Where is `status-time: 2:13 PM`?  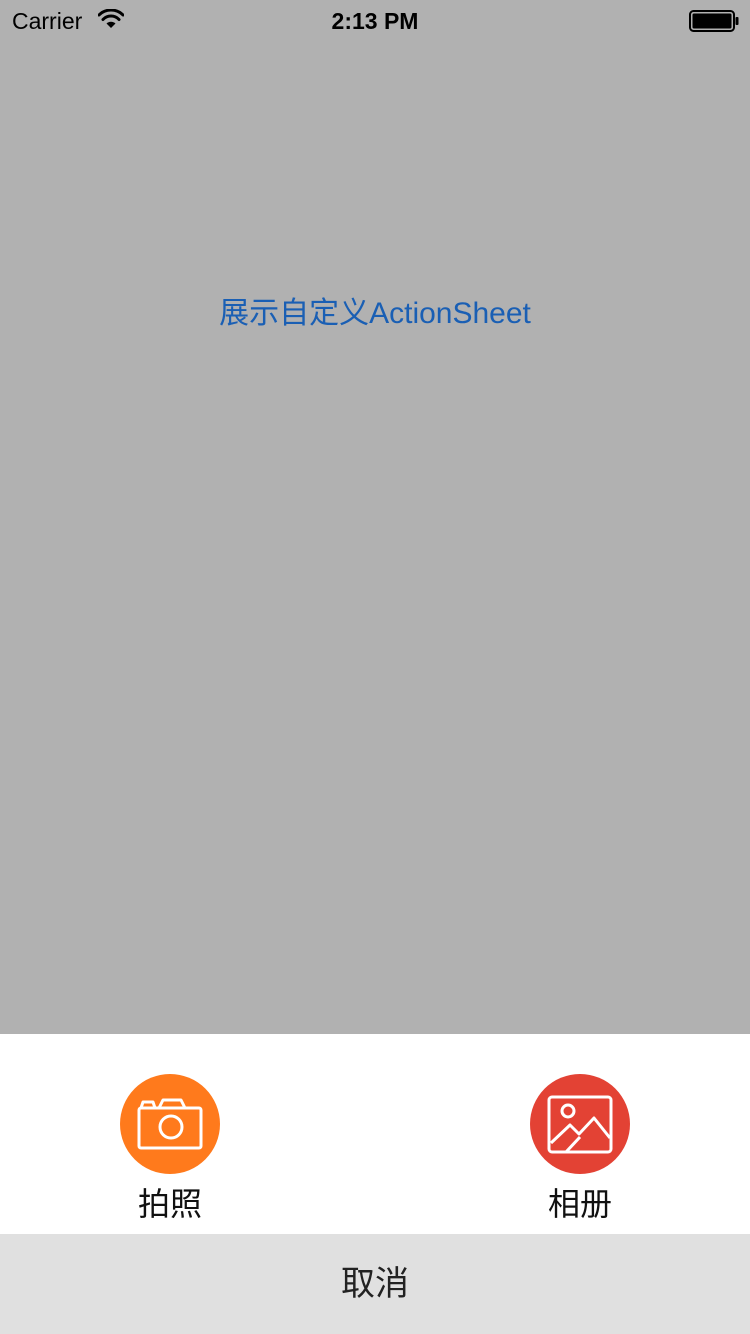 status-time: 2:13 PM is located at coordinates (375, 21).